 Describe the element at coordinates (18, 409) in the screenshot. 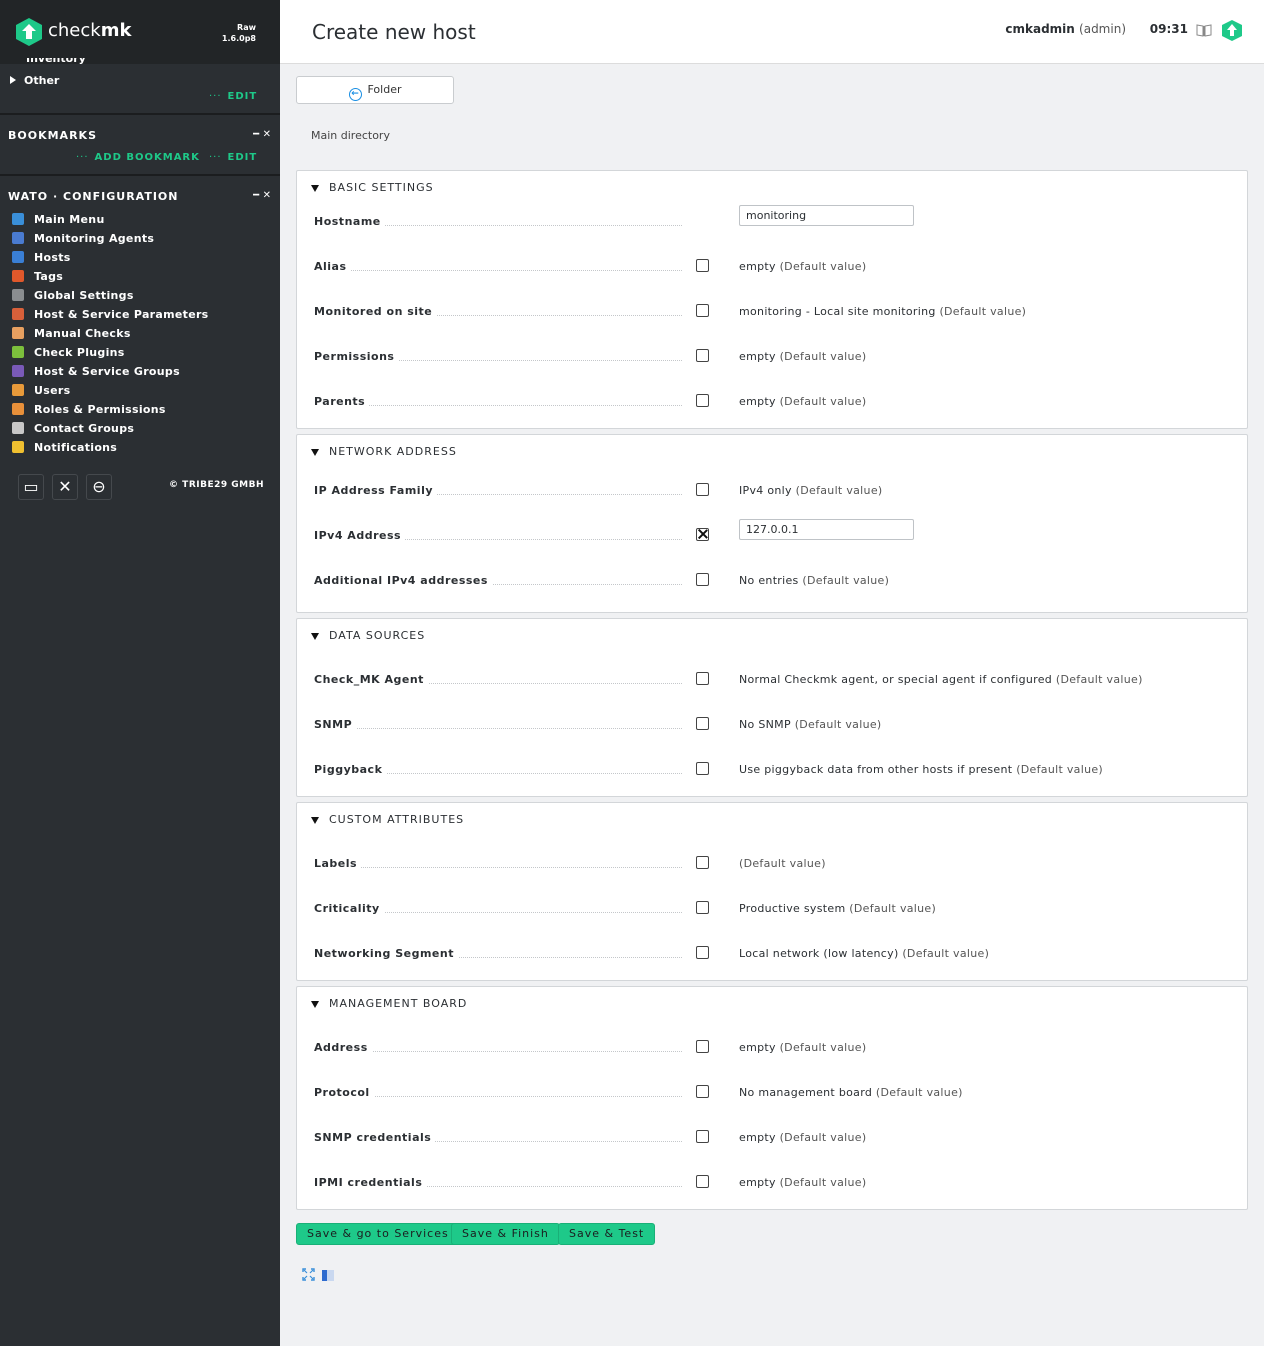

I see `roles-icon` at that location.